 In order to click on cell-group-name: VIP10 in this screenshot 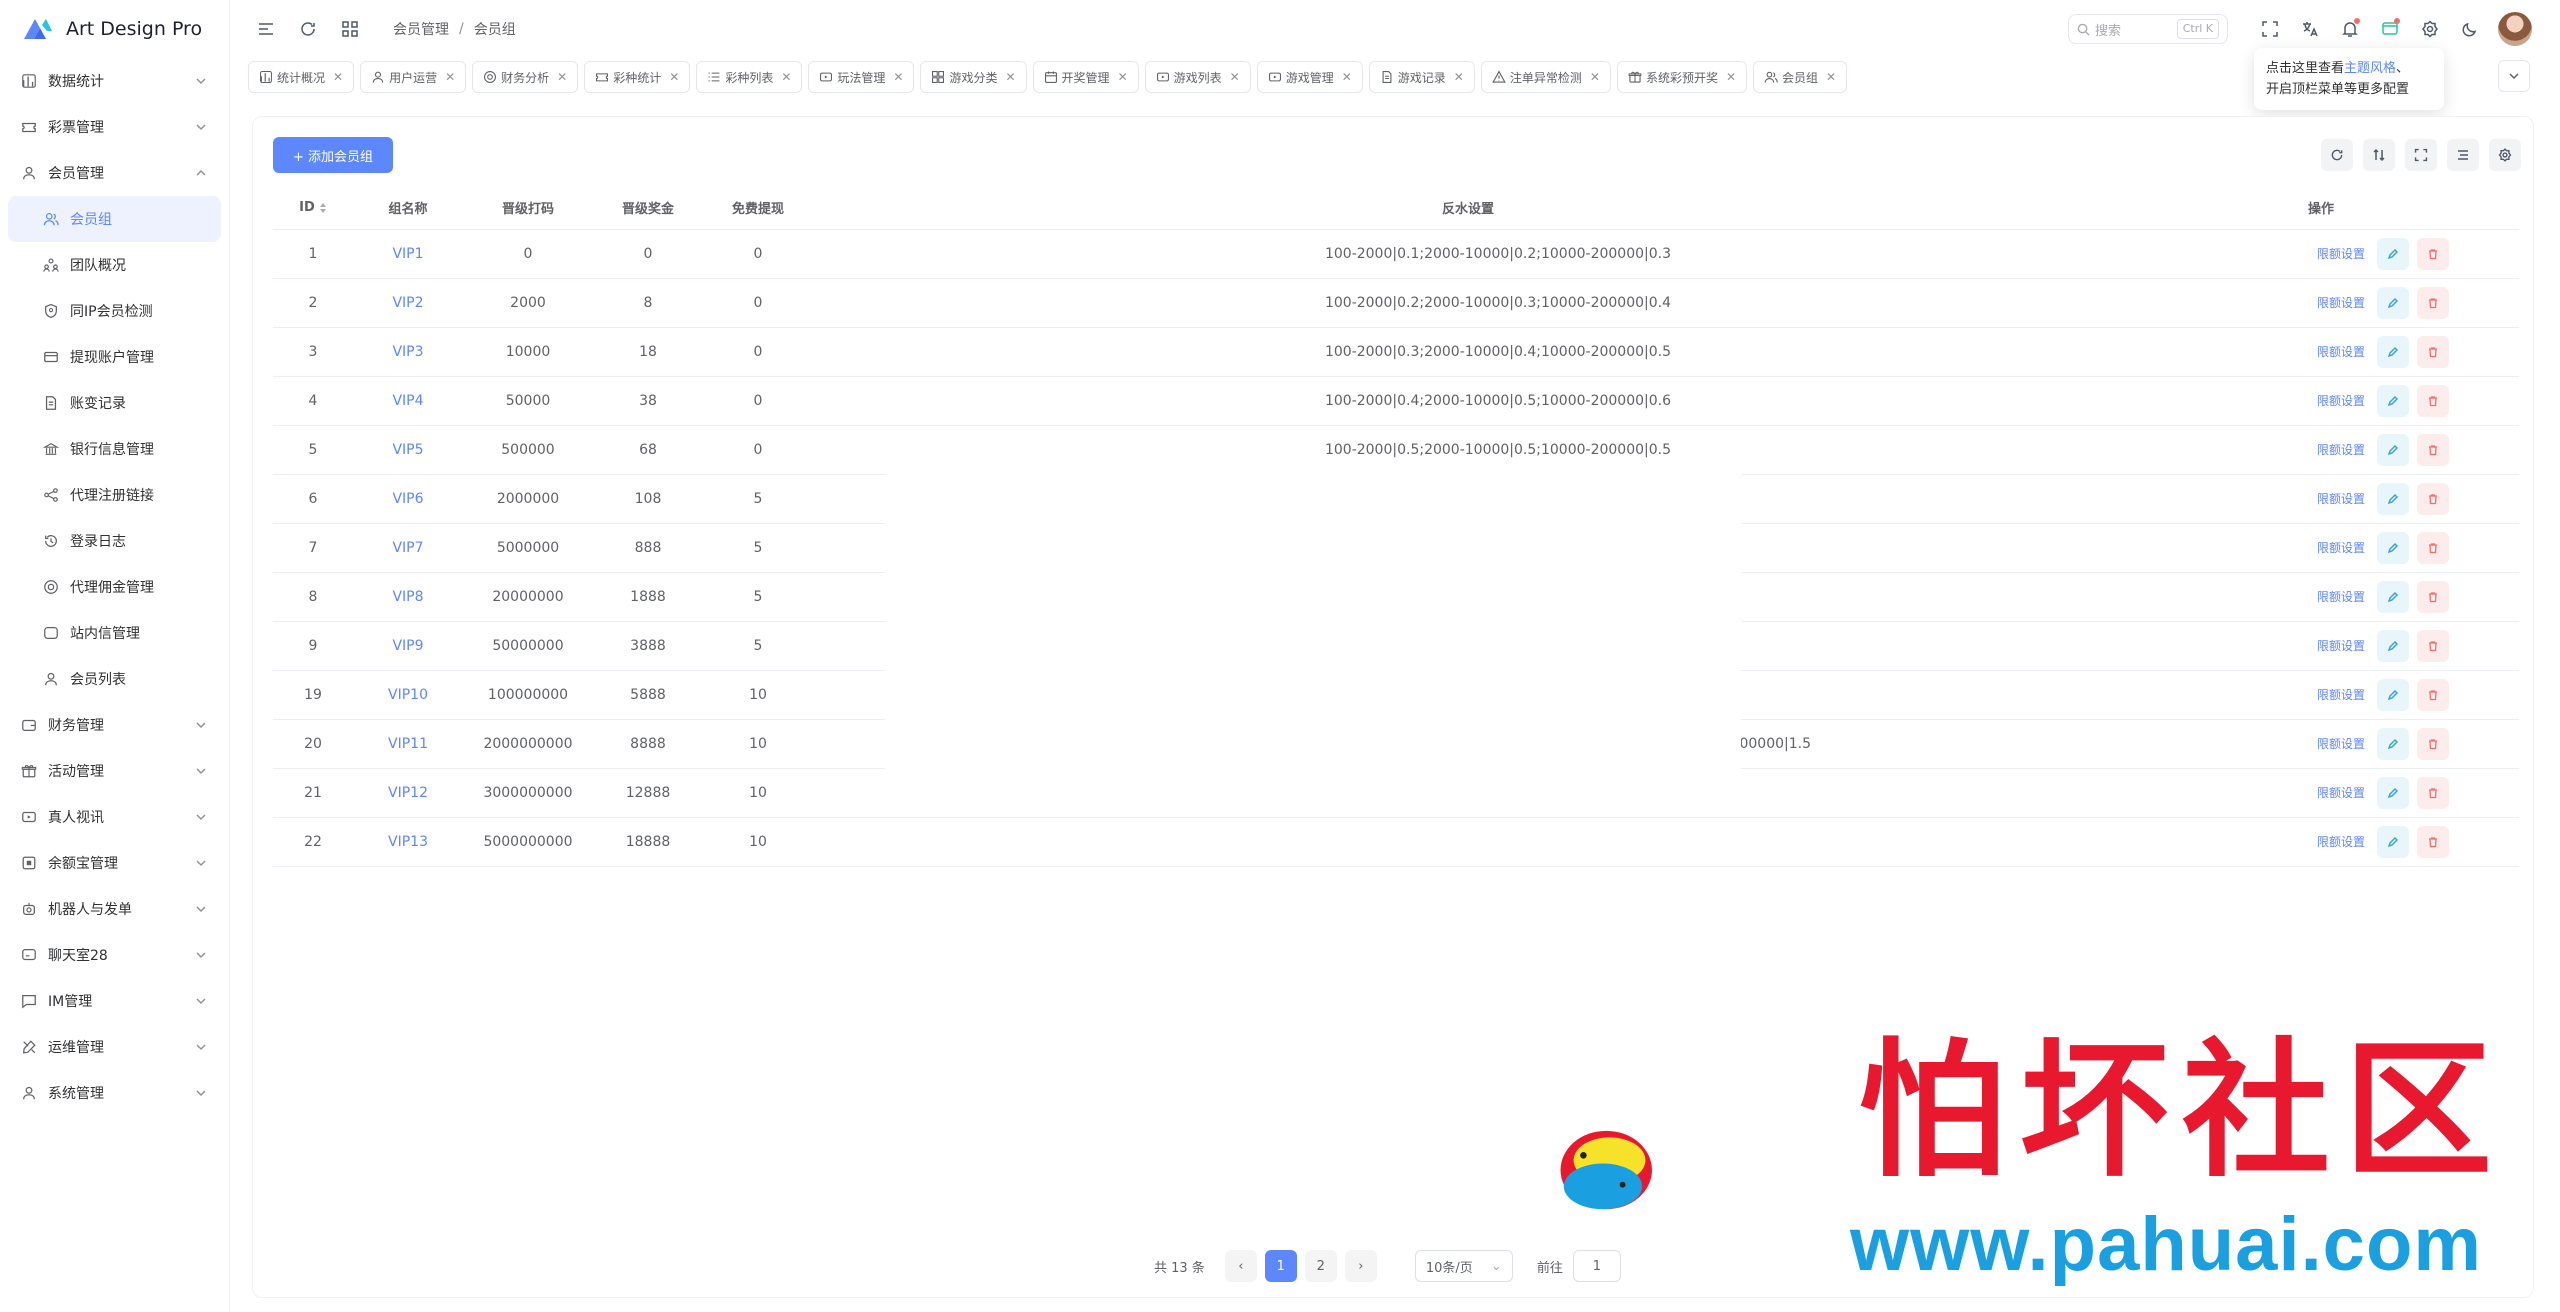, I will do `click(408, 695)`.